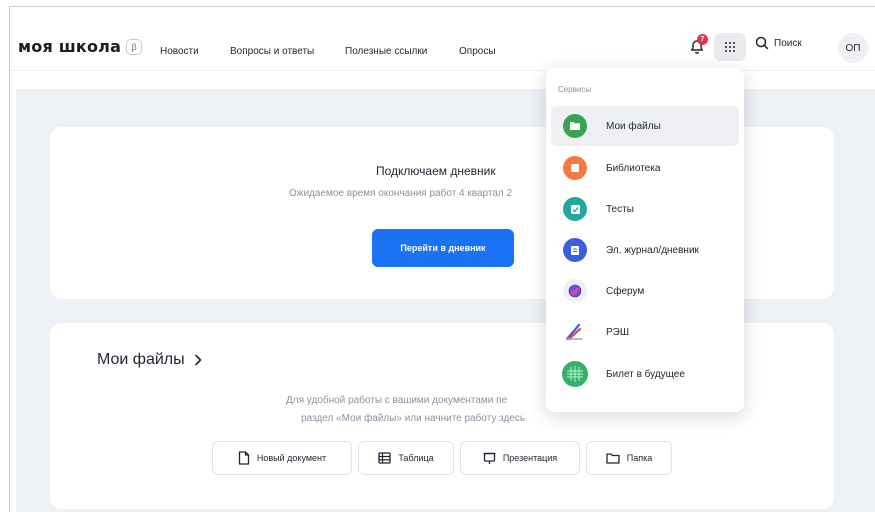 Image resolution: width=875 pixels, height=512 pixels. Describe the element at coordinates (477, 51) in the screenshot. I see `nav-polls: Опросы` at that location.